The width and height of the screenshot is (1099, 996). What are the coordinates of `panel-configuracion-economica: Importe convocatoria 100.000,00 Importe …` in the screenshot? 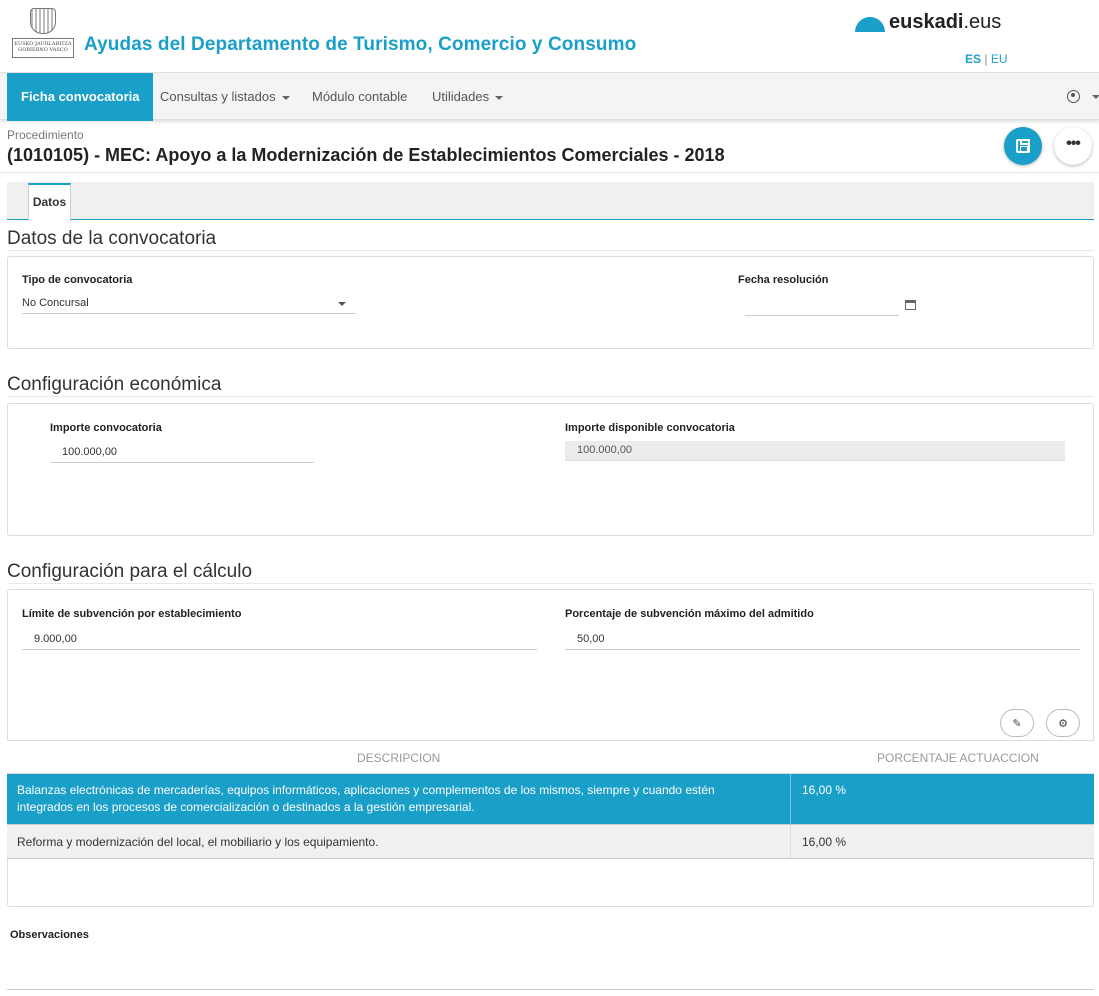 It's located at (550, 469).